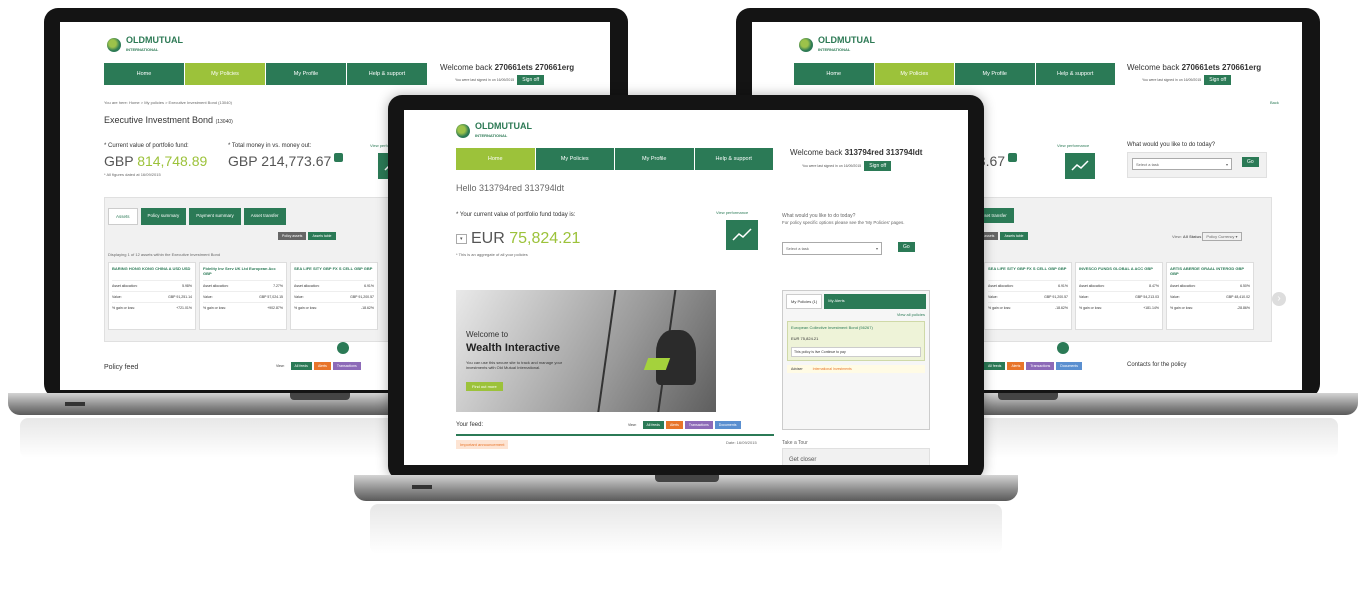 The height and width of the screenshot is (595, 1368). I want to click on right-nav-my-profile: My Profile, so click(995, 74).